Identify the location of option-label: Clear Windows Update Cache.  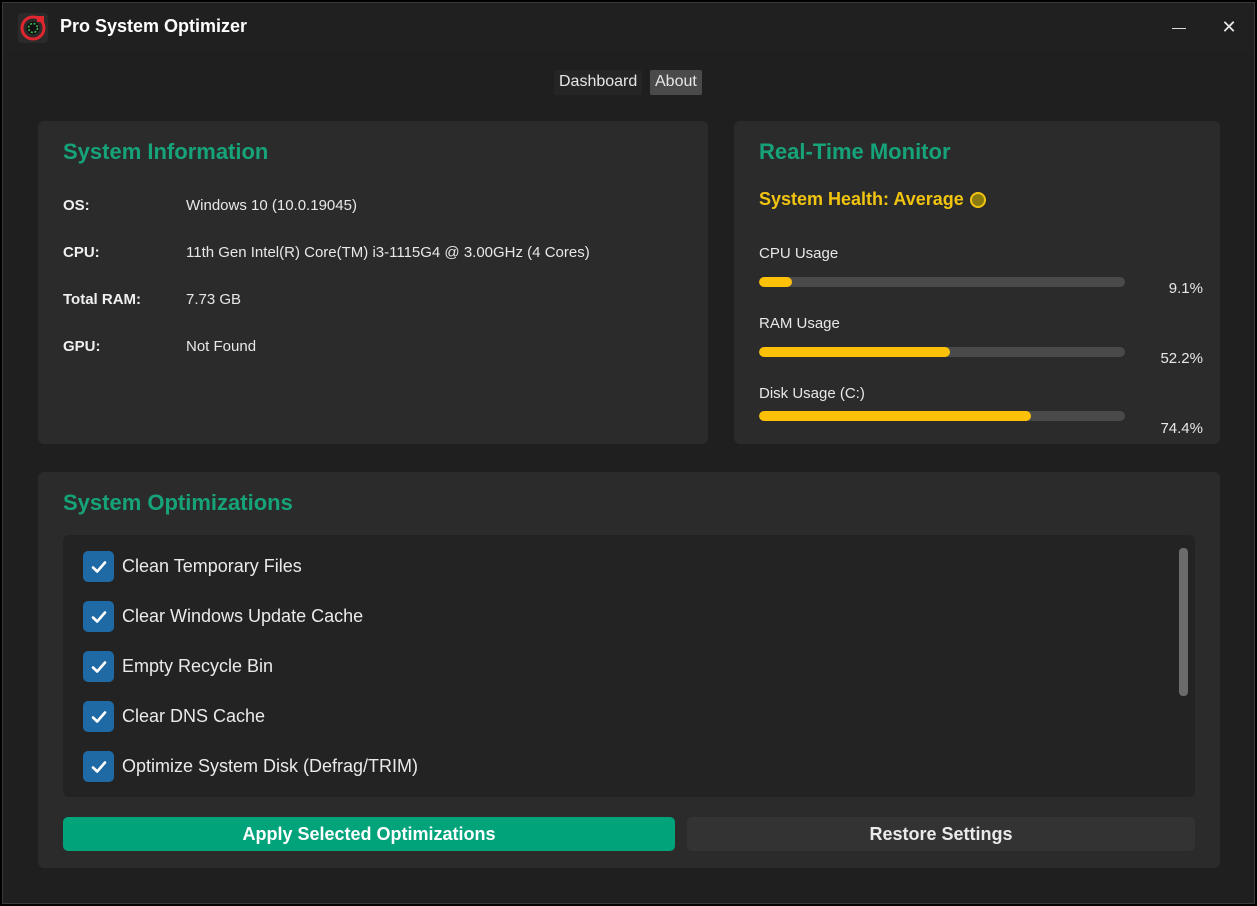
(243, 616).